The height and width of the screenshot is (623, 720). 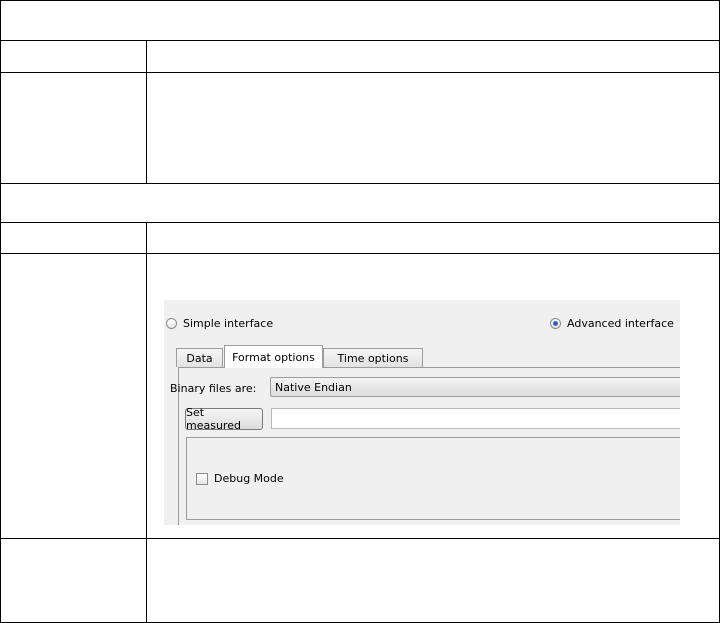 What do you see at coordinates (620, 323) in the screenshot?
I see `advanced-interface-label: Advanced interface` at bounding box center [620, 323].